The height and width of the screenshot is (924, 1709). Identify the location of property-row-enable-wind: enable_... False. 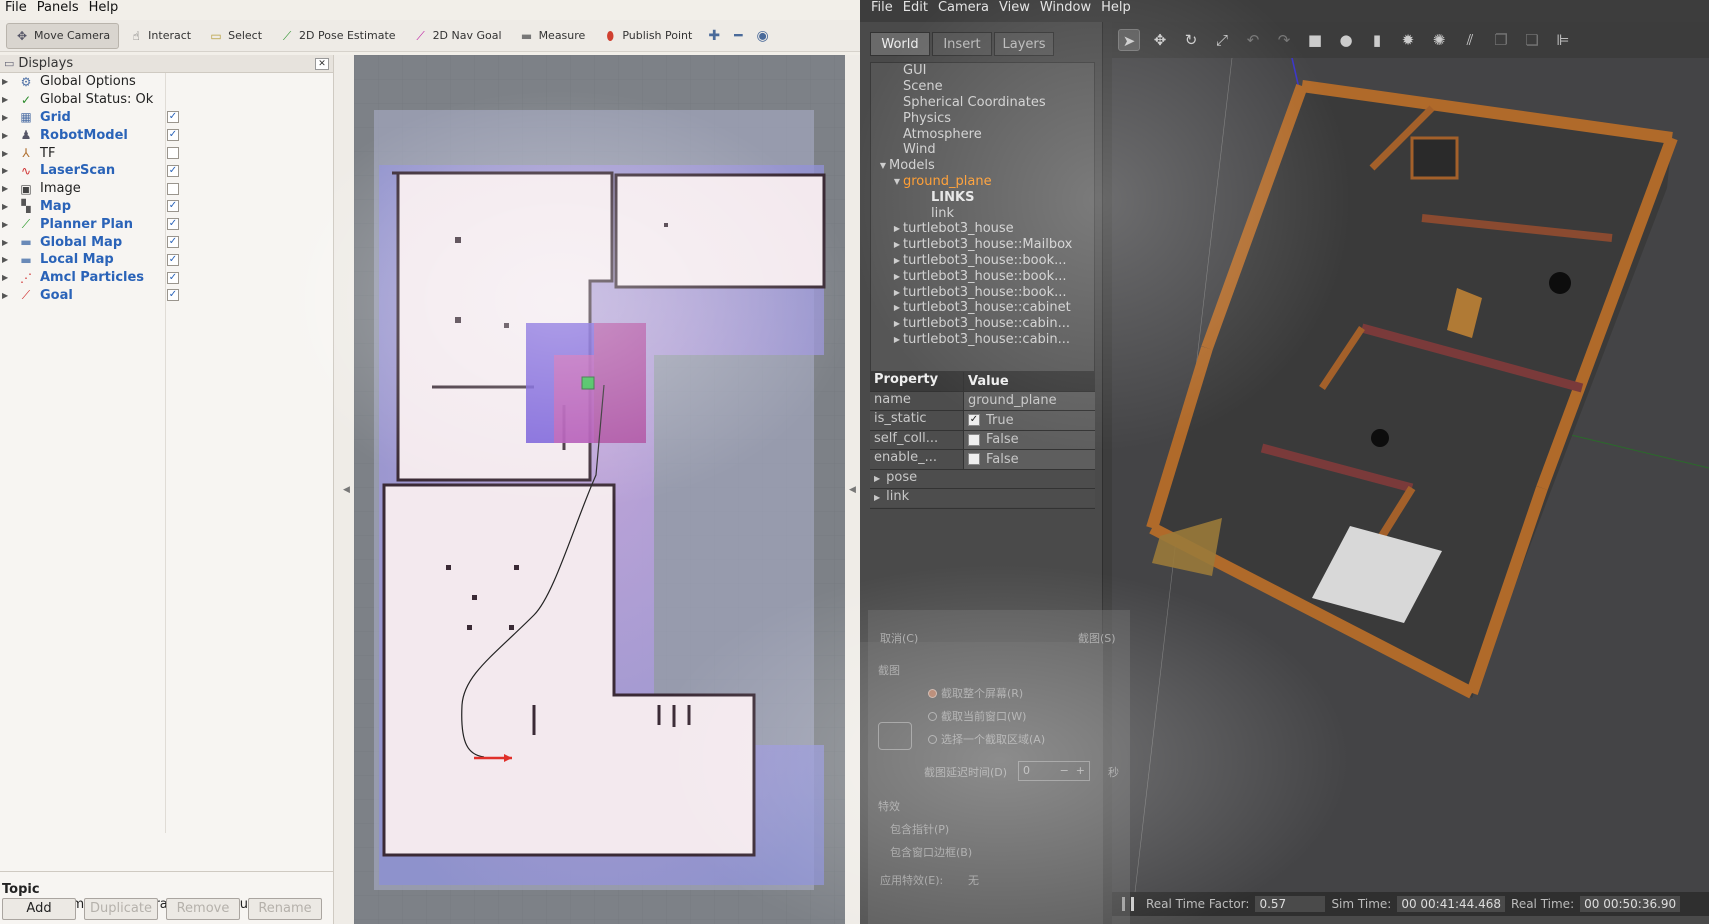
(982, 460).